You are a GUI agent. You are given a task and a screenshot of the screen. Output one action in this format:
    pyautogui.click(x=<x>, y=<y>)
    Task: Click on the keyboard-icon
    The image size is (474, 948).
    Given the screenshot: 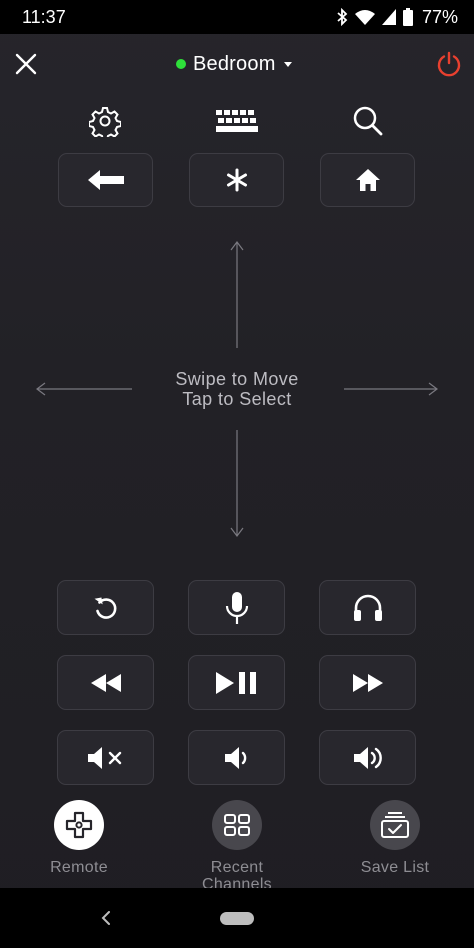 What is the action you would take?
    pyautogui.click(x=237, y=121)
    